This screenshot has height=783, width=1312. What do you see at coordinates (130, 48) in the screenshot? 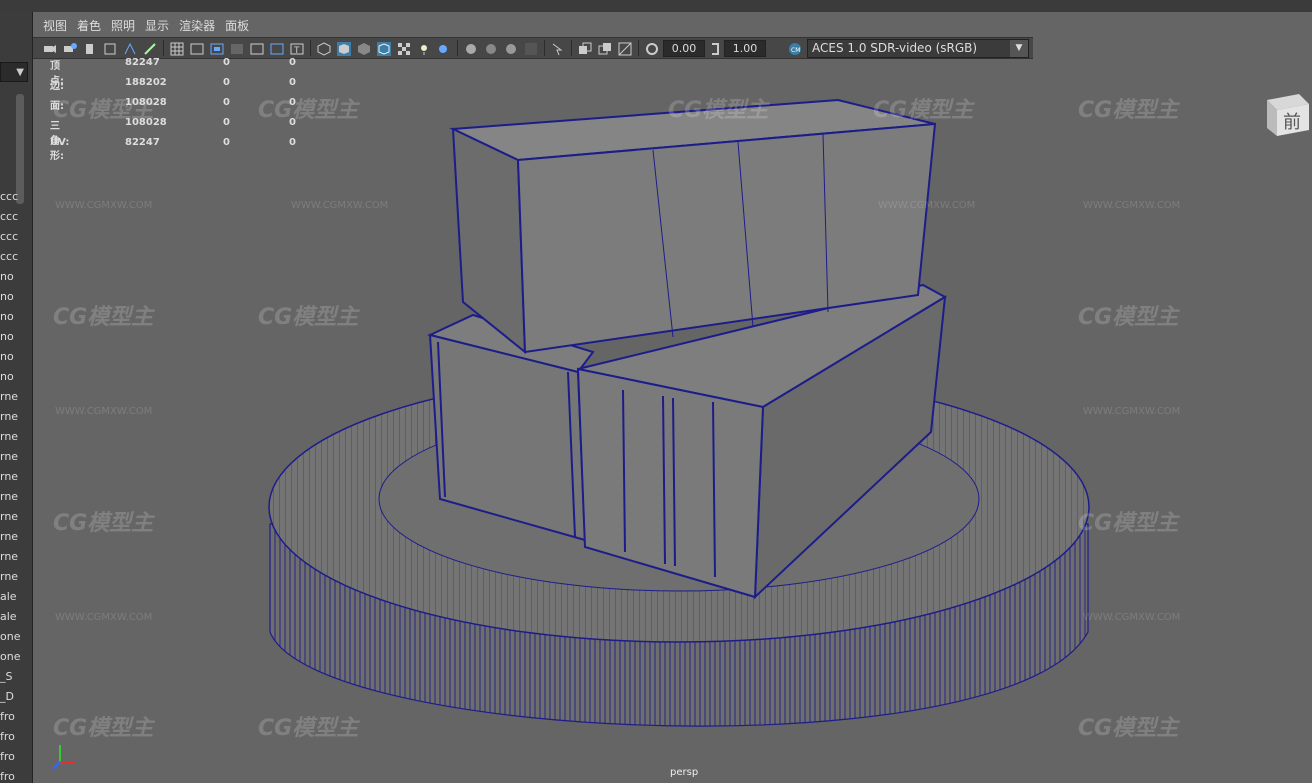
I see `2d-pan-icon` at bounding box center [130, 48].